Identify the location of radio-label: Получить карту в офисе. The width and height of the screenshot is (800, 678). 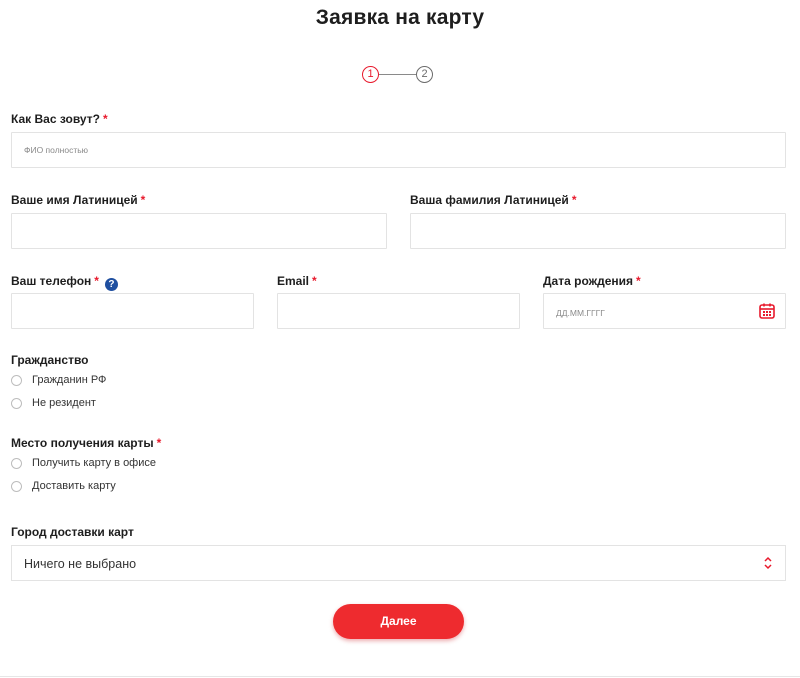
(94, 463).